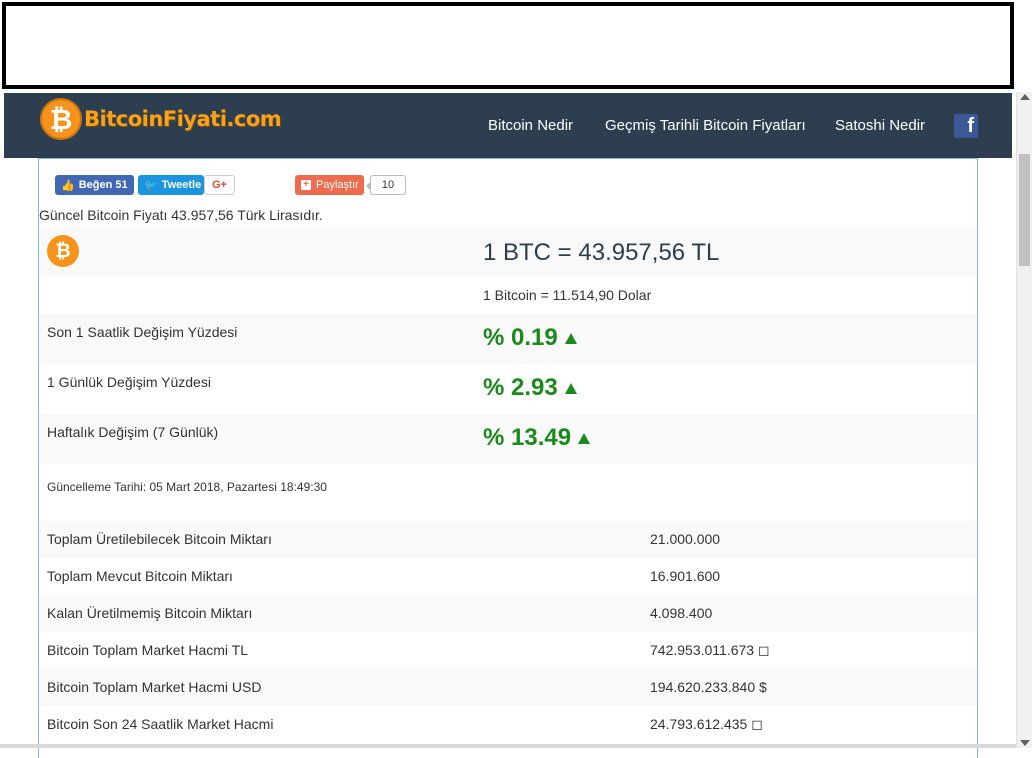  What do you see at coordinates (103, 185) in the screenshot?
I see `like-button-label: Beğen 51` at bounding box center [103, 185].